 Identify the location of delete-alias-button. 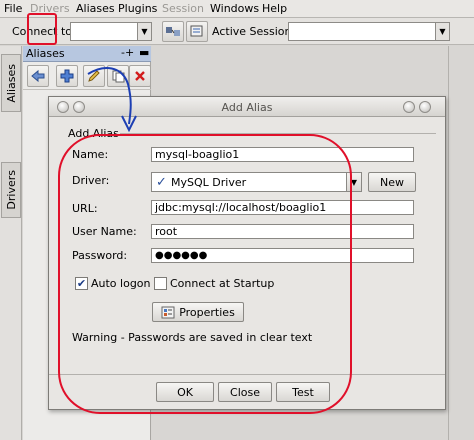
(140, 76).